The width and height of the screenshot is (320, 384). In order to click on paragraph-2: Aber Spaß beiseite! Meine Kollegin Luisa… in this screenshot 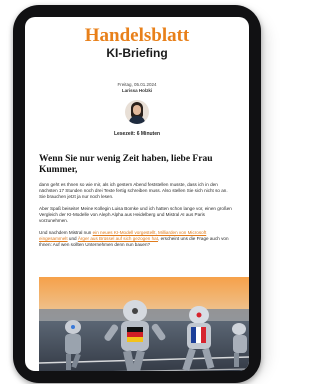, I will do `click(135, 214)`.